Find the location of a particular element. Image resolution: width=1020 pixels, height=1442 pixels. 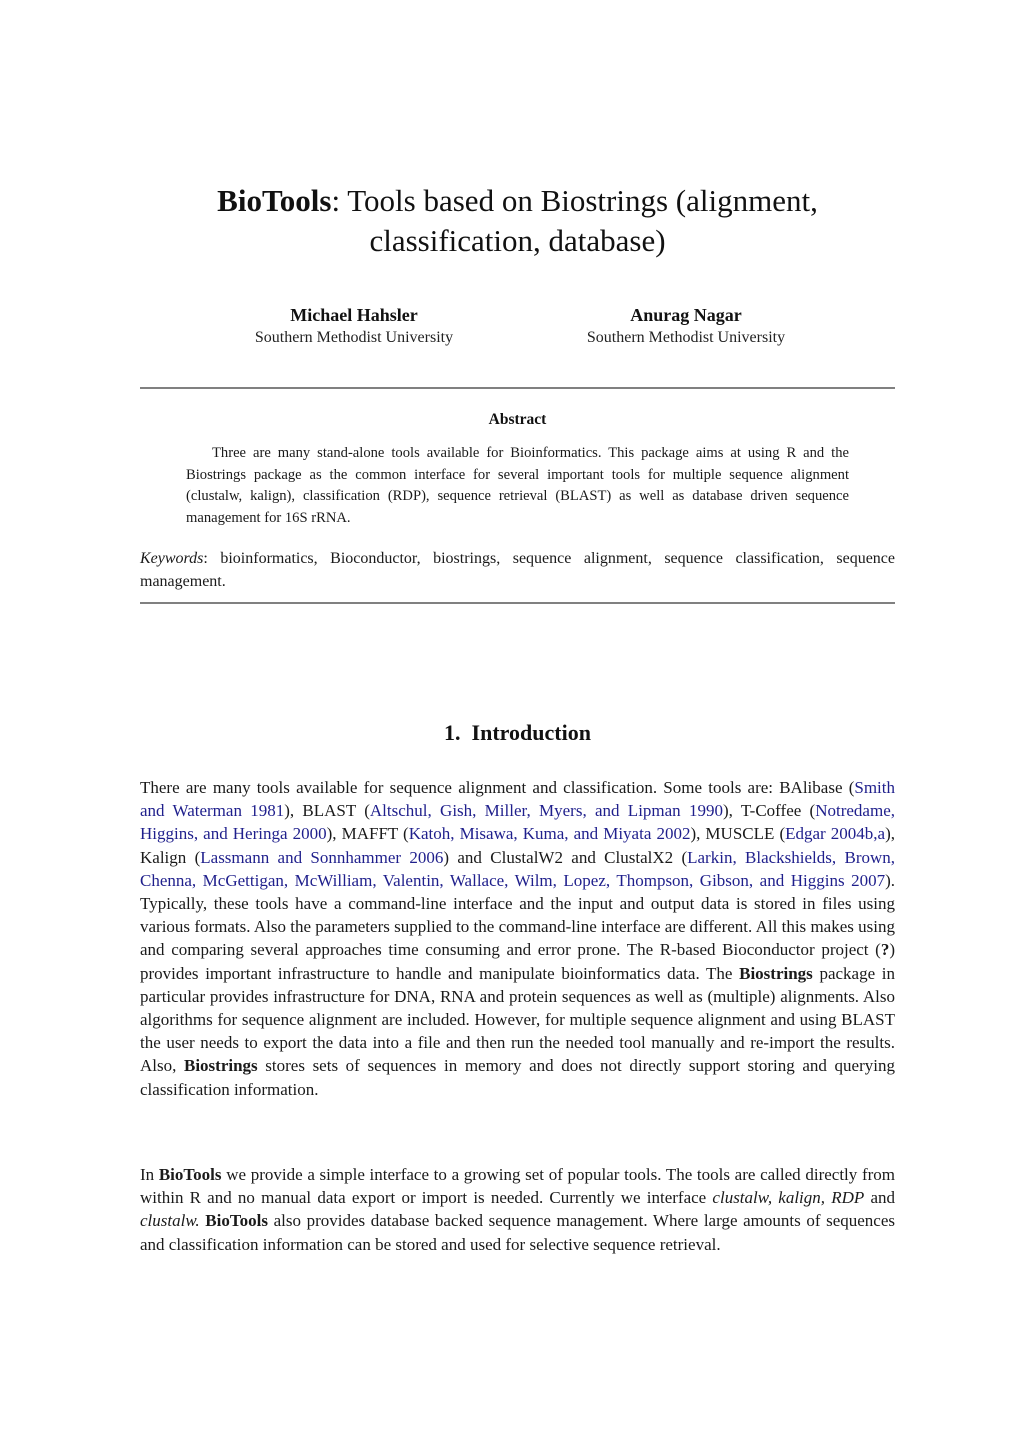

citation-link: Edgar 2004b,a is located at coordinates (835, 833).